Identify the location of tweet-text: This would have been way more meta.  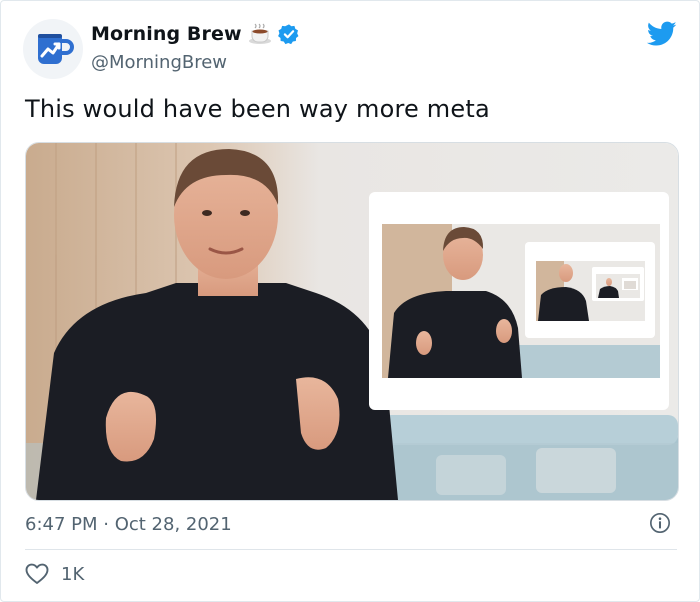
(257, 109).